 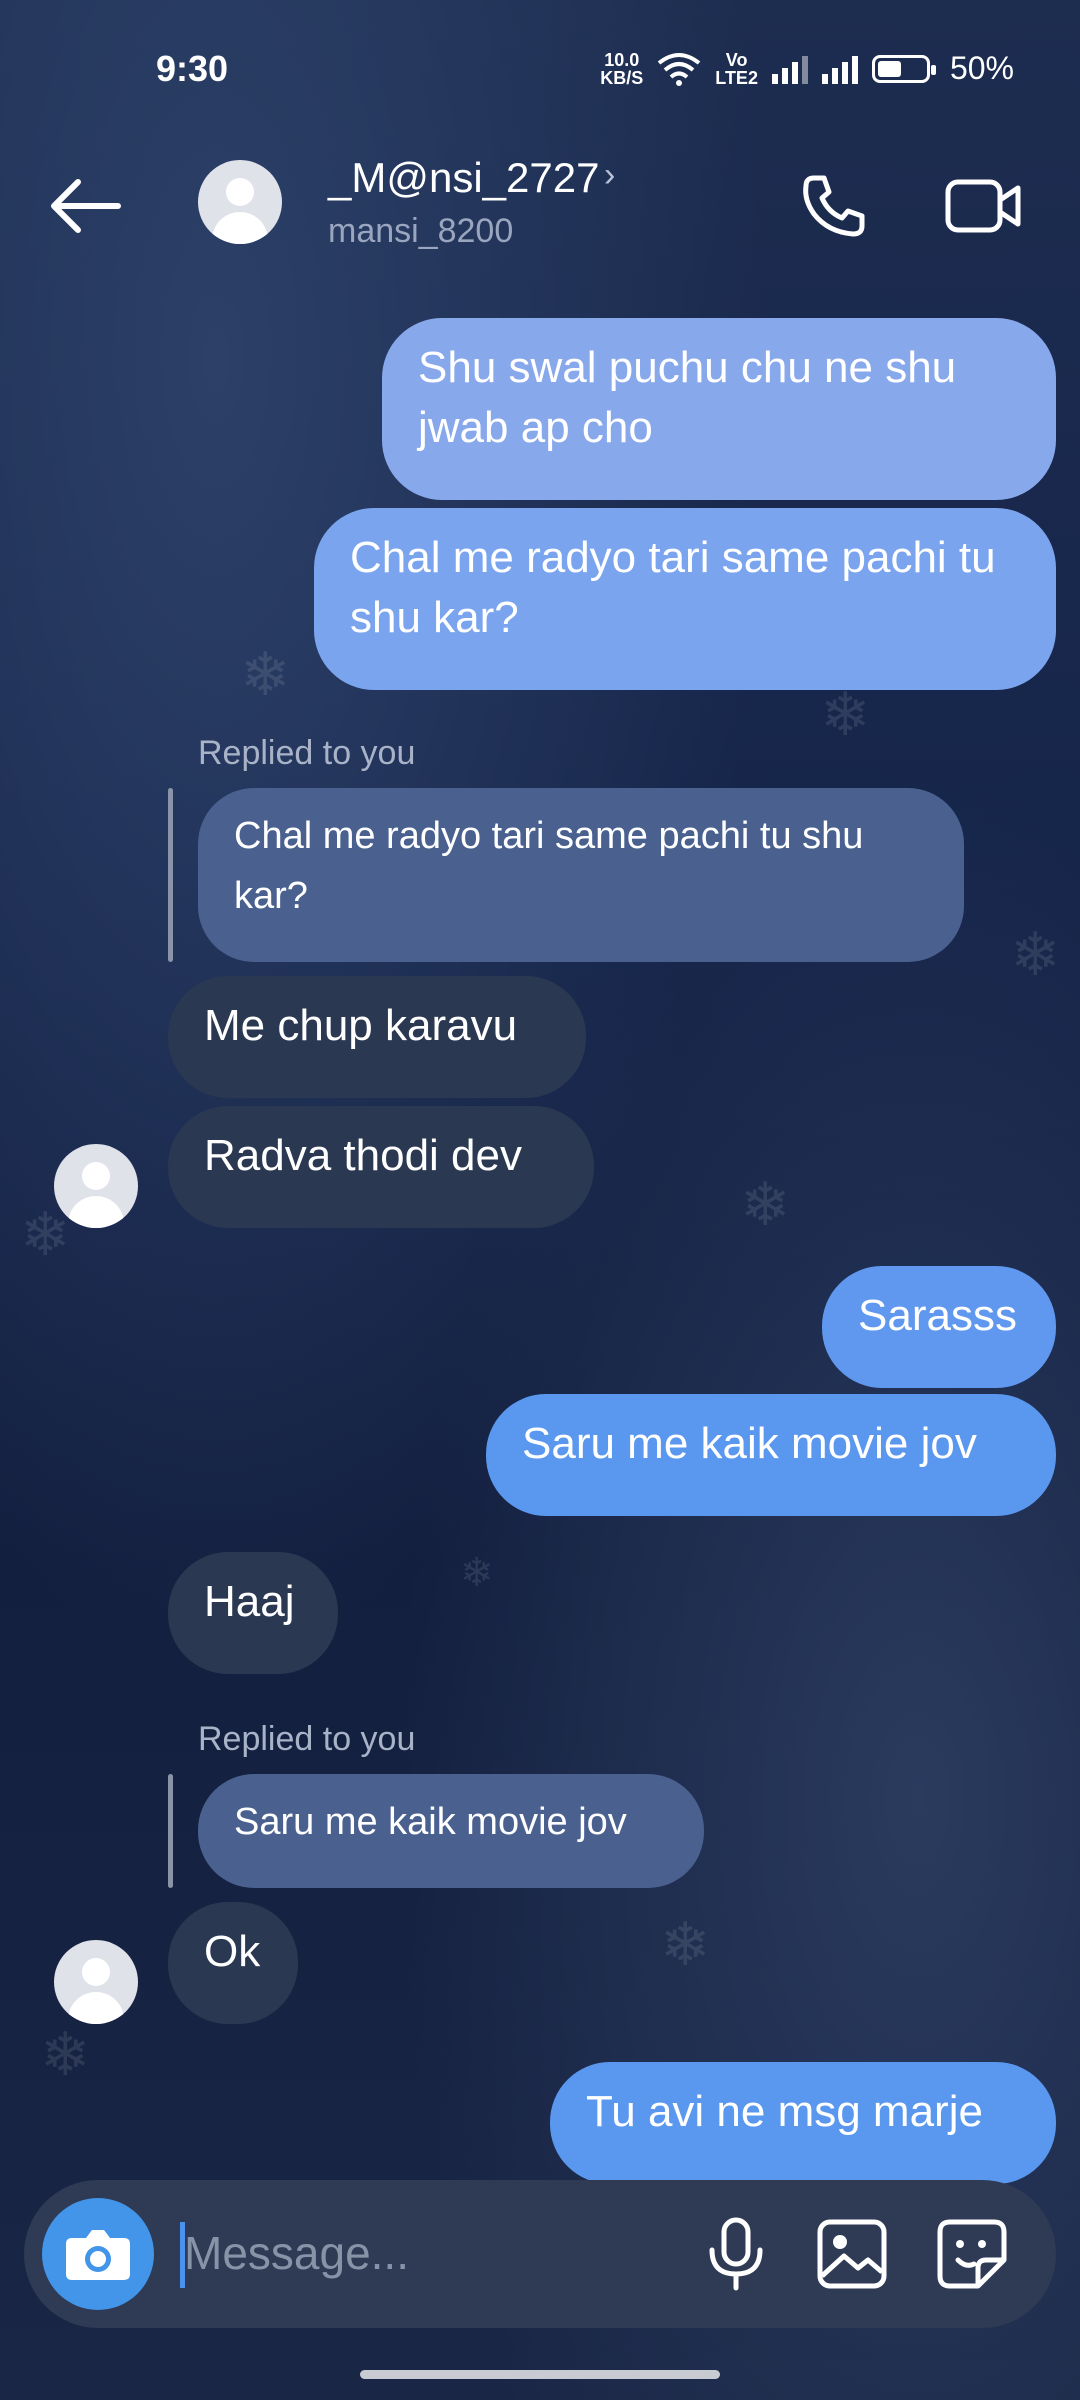 I want to click on wifi-icon, so click(x=679, y=69).